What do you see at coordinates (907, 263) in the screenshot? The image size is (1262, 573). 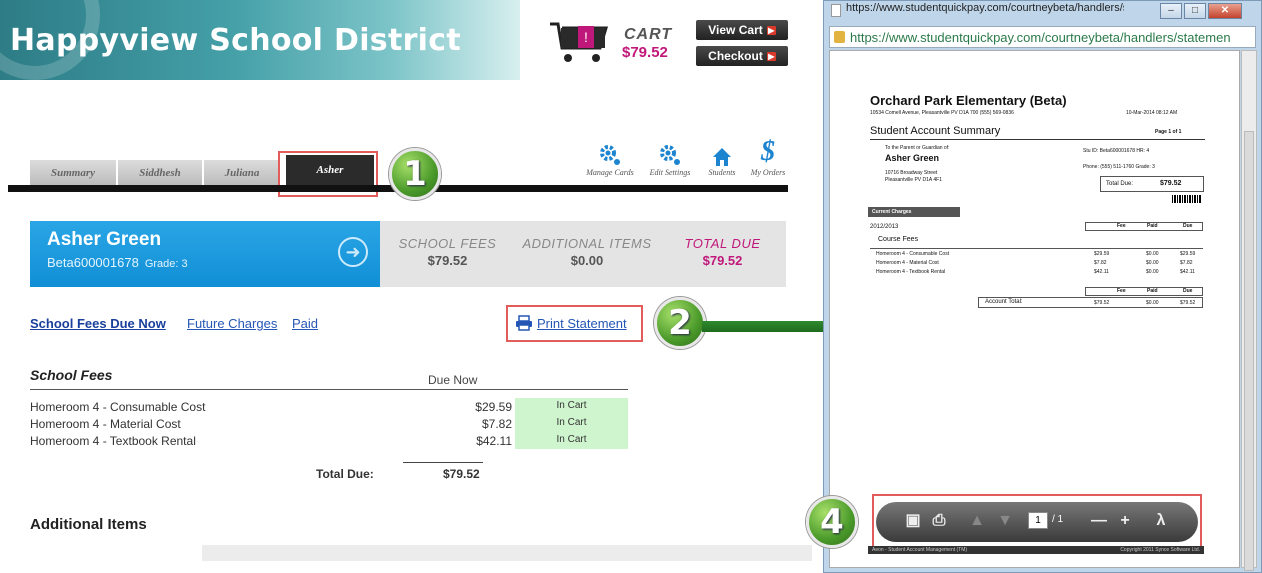 I see `doc-line-desc: Homeroom 4 - Material Cost` at bounding box center [907, 263].